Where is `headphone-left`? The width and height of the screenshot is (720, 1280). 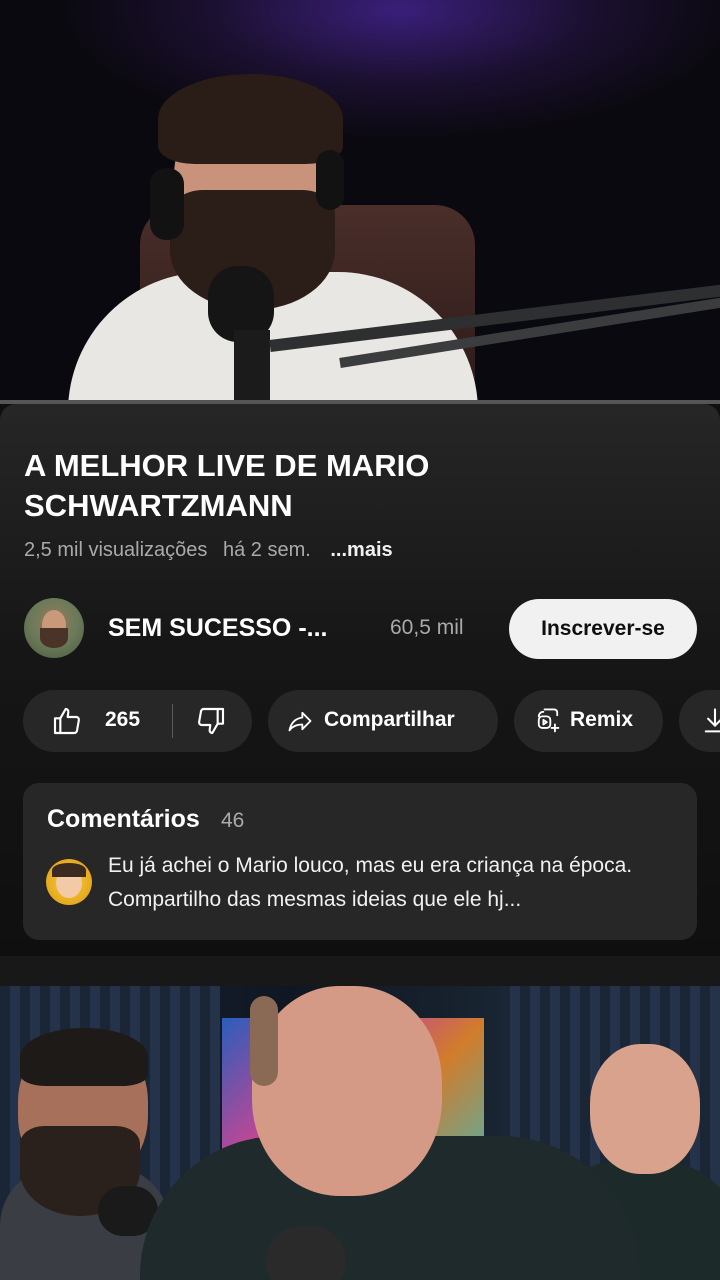 headphone-left is located at coordinates (167, 204).